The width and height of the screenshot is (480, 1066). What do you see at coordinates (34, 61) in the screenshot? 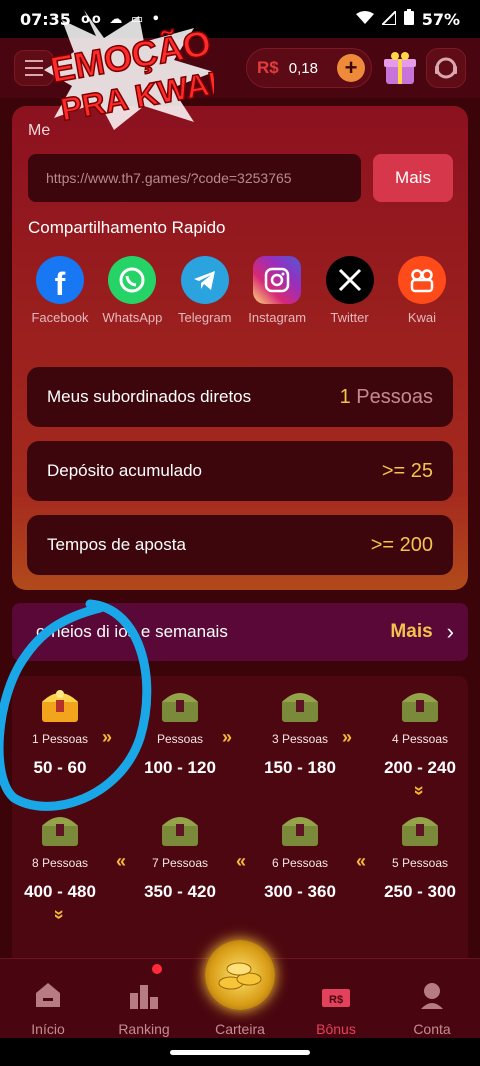
I see `menu-icon` at bounding box center [34, 61].